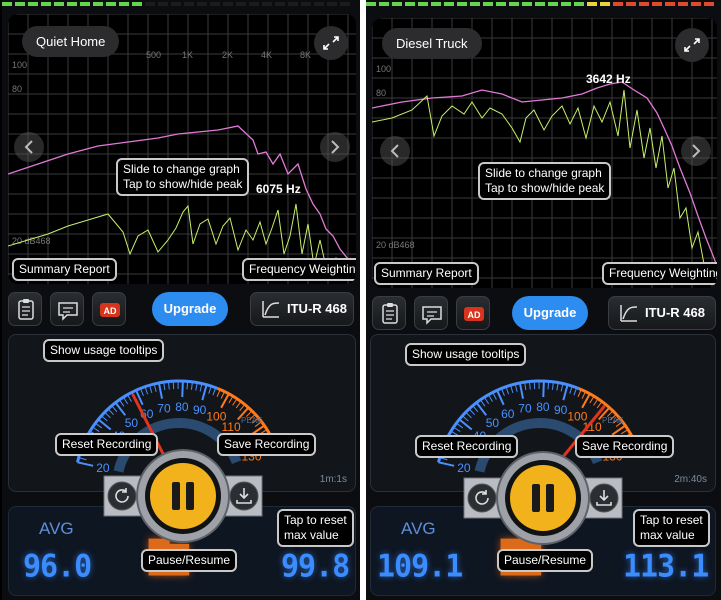  I want to click on pause-face, so click(183, 496).